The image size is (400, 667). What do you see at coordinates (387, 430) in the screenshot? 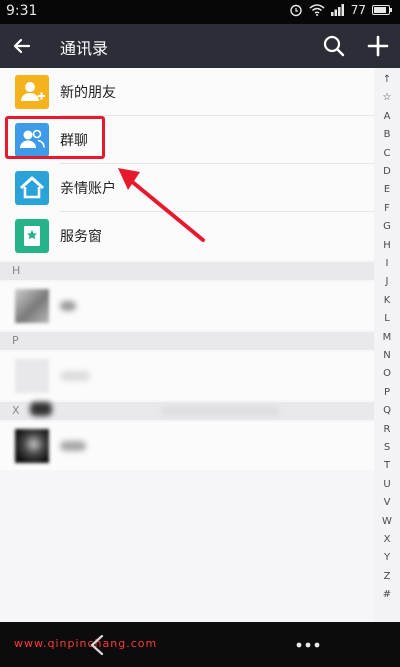
I see `index-letter: R` at bounding box center [387, 430].